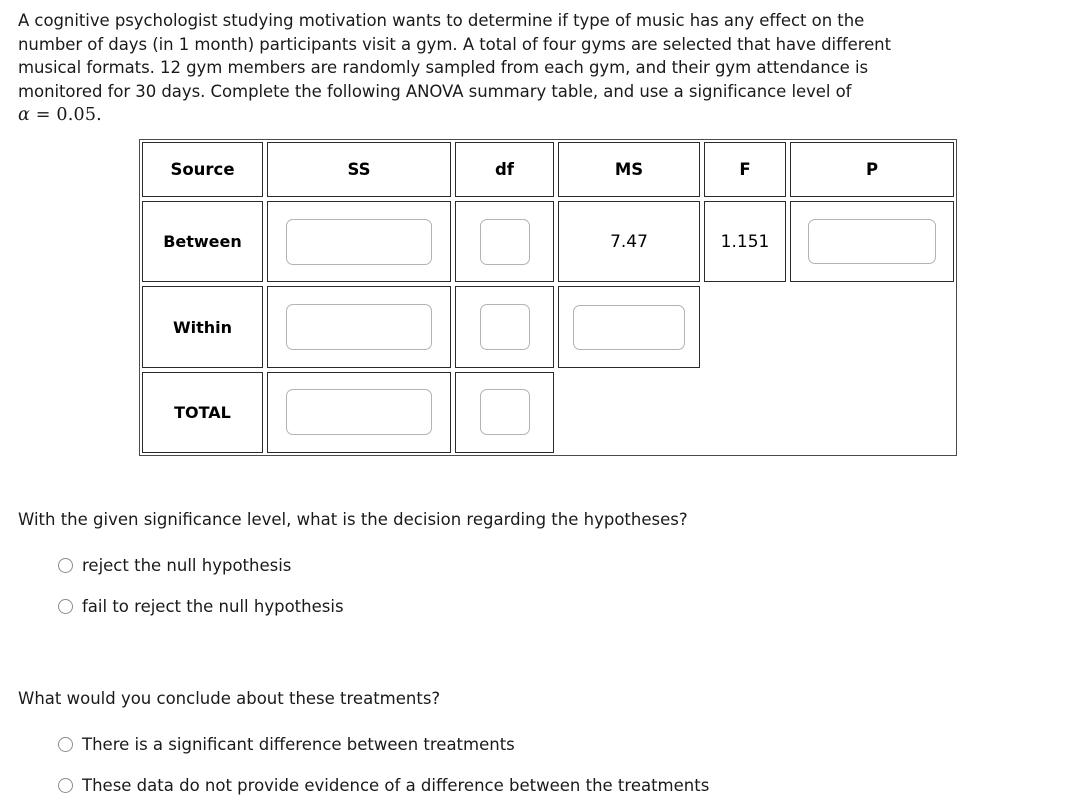 This screenshot has height=806, width=1072. Describe the element at coordinates (872, 326) in the screenshot. I see `p-within-empty` at that location.